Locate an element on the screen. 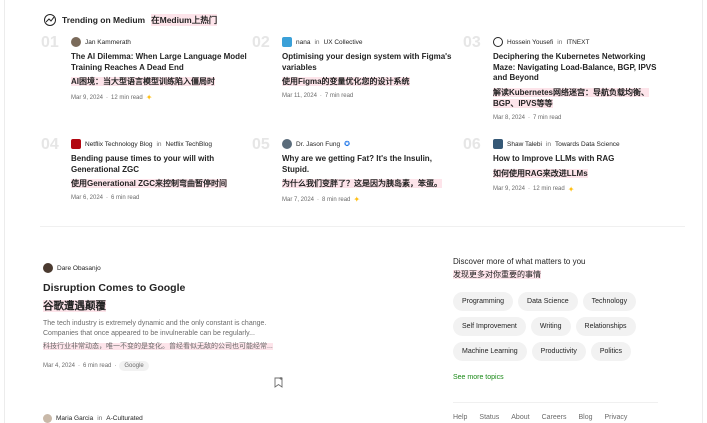  tag-pill: Google is located at coordinates (134, 366).